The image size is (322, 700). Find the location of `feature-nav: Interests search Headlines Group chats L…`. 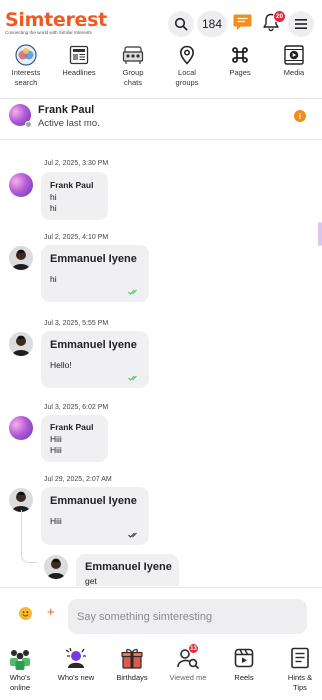

feature-nav: Interests search Headlines Group chats L… is located at coordinates (161, 69).